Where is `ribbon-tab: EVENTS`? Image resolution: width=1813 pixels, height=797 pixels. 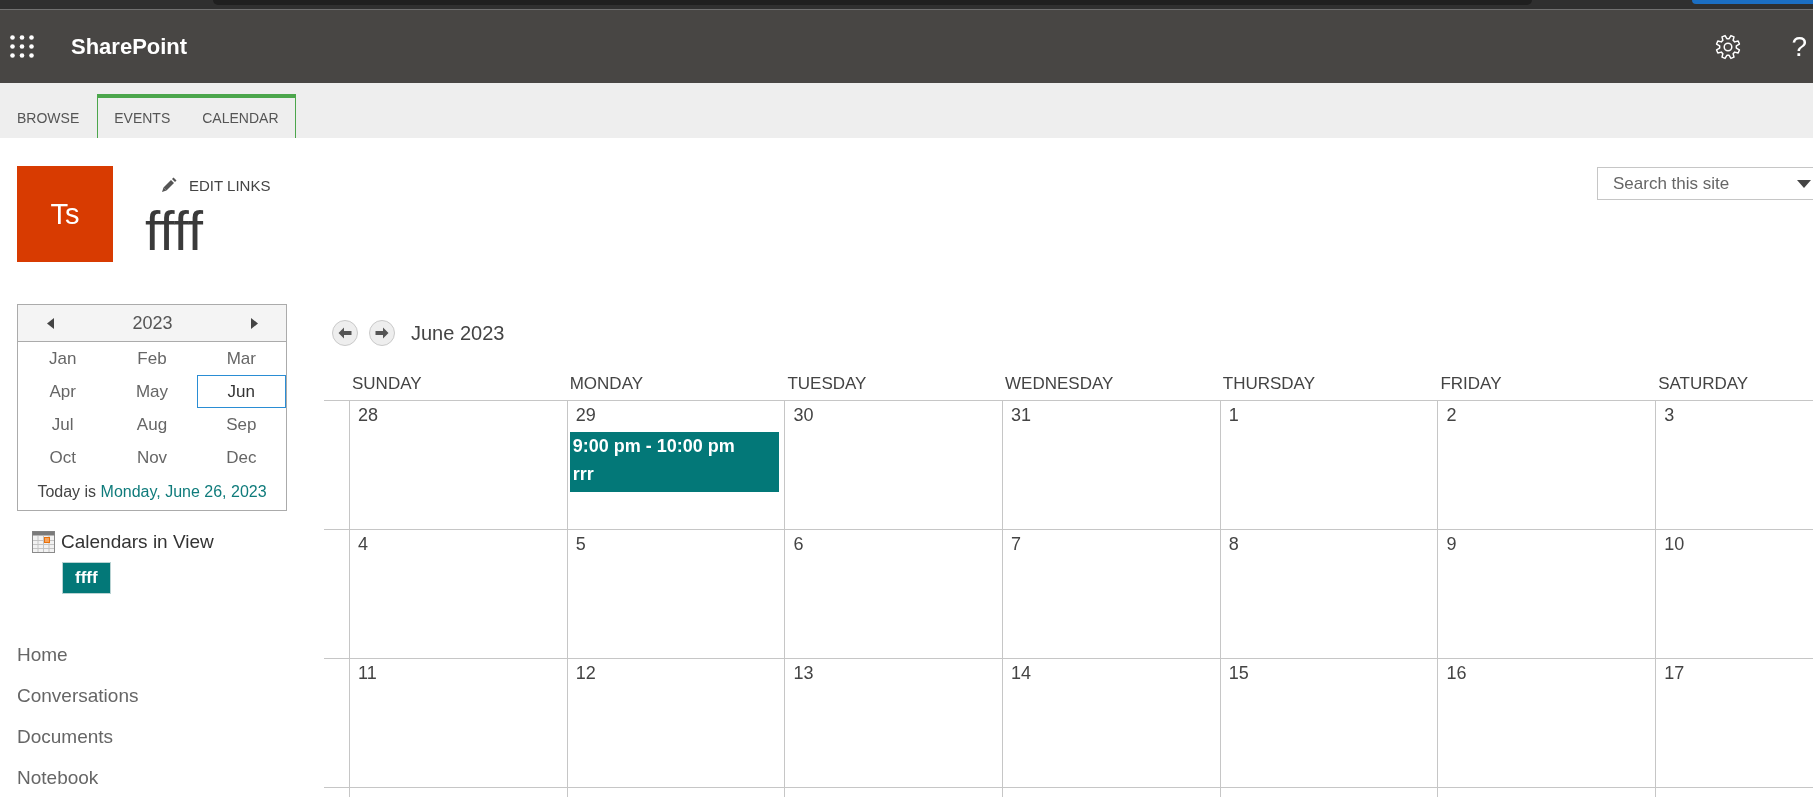 ribbon-tab: EVENTS is located at coordinates (142, 118).